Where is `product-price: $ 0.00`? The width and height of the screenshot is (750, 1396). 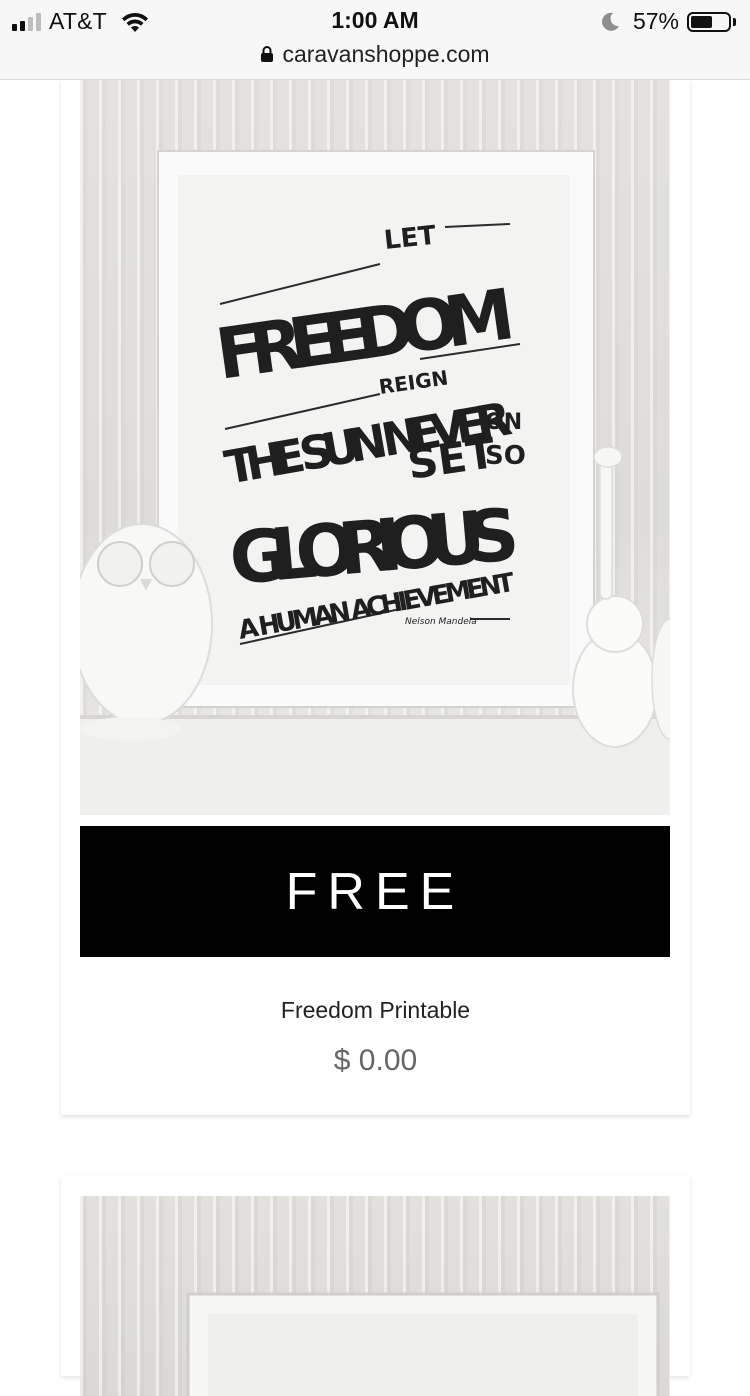
product-price: $ 0.00 is located at coordinates (375, 1060).